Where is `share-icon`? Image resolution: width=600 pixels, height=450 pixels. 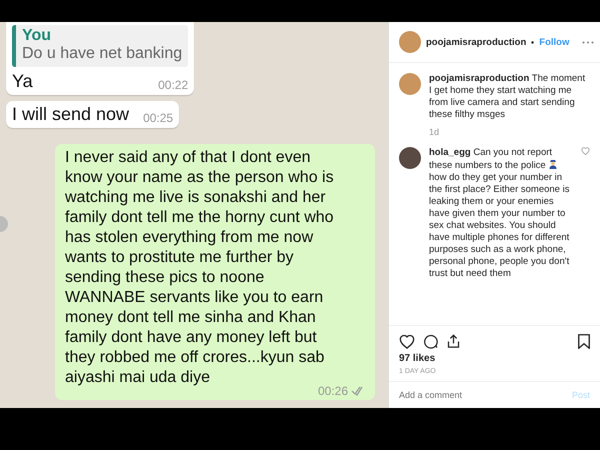 share-icon is located at coordinates (453, 341).